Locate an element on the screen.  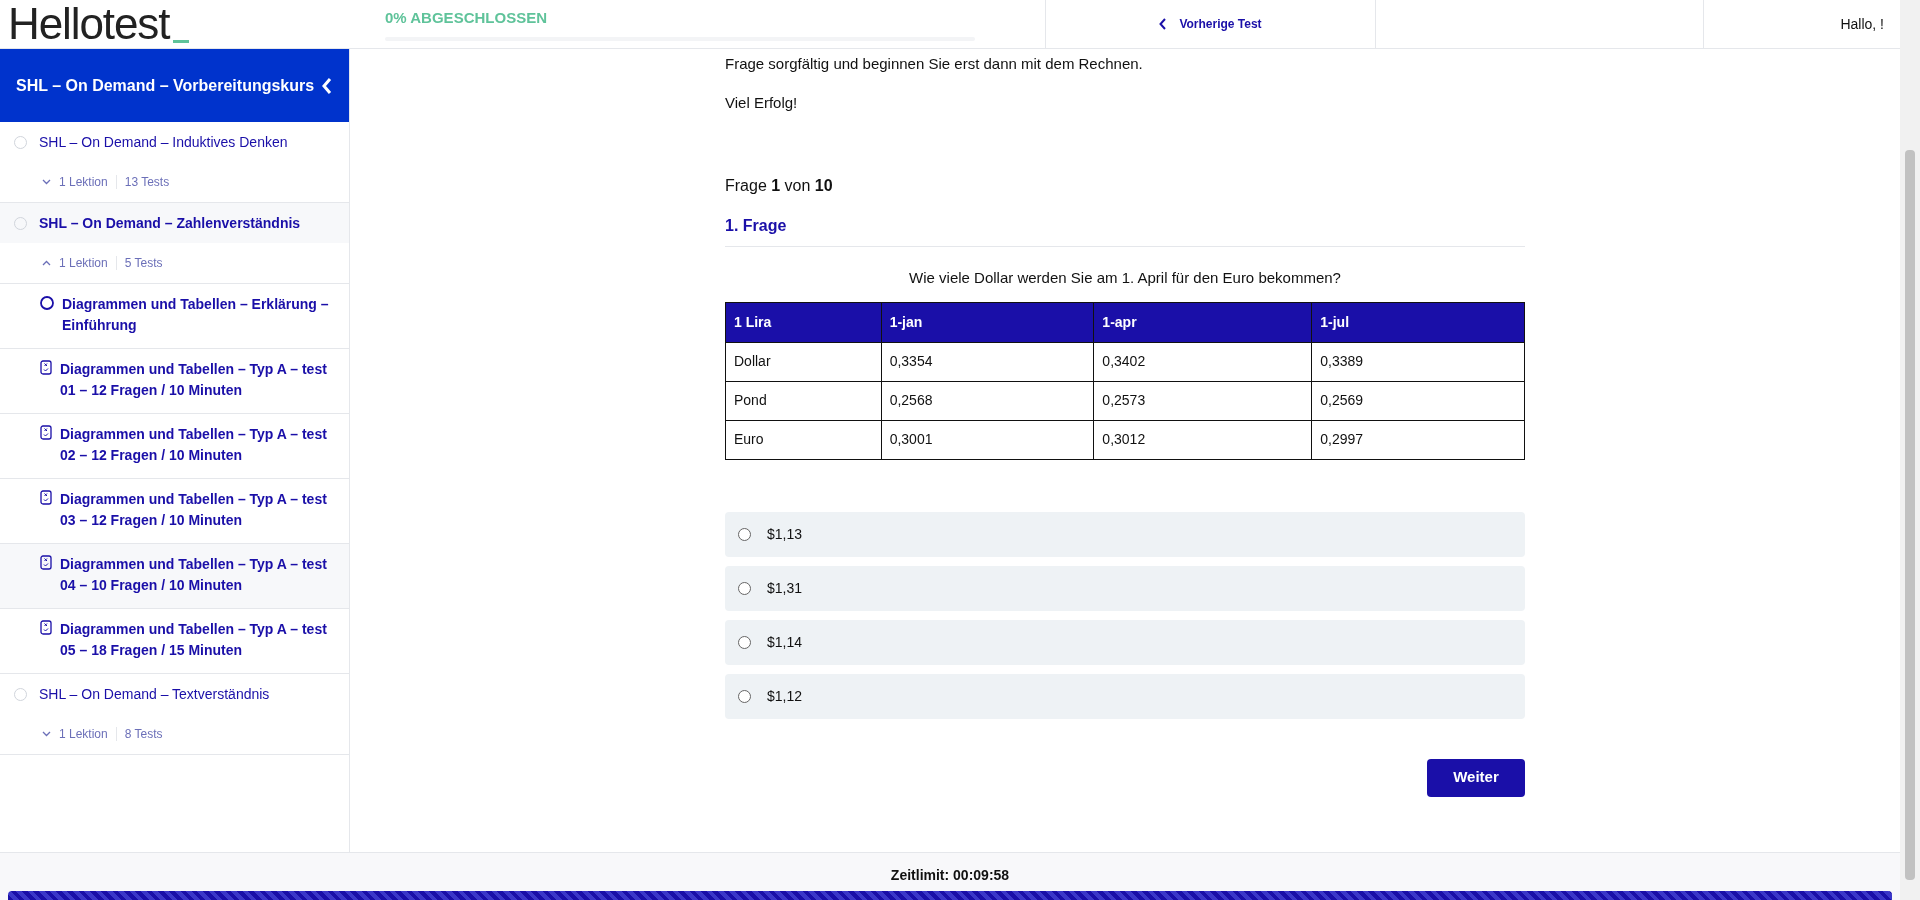
time-limit: Zeitlimit: 00:09:58 is located at coordinates (950, 875).